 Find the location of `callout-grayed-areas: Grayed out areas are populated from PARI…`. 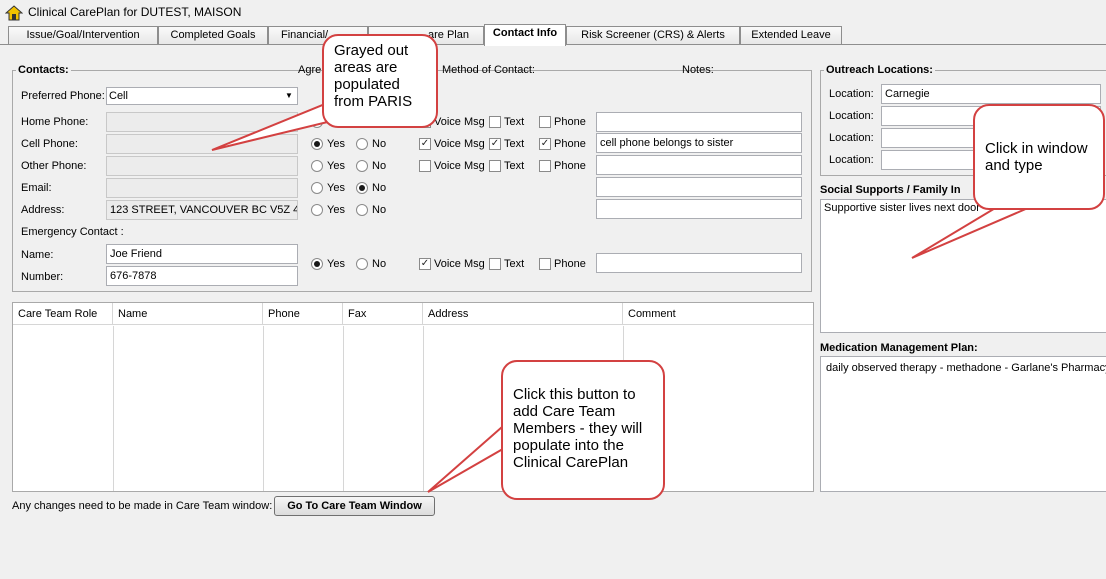

callout-grayed-areas: Grayed out areas are populated from PARI… is located at coordinates (380, 81).